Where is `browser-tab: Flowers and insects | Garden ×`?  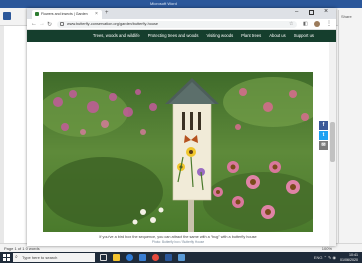
browser-tab: Flowers and insects | Garden × is located at coordinates (67, 14).